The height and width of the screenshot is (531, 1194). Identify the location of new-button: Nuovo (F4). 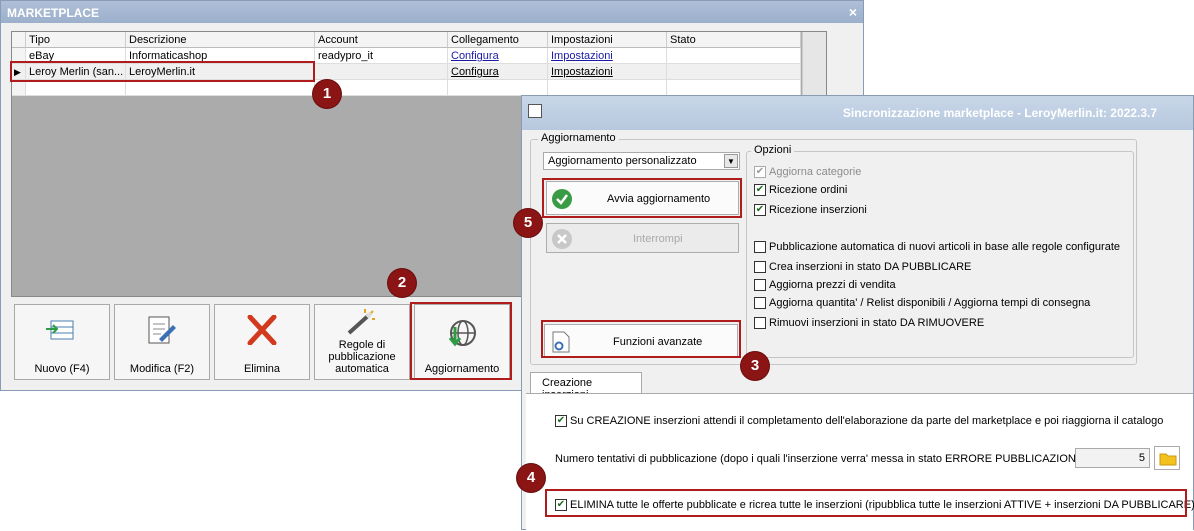
(62, 342).